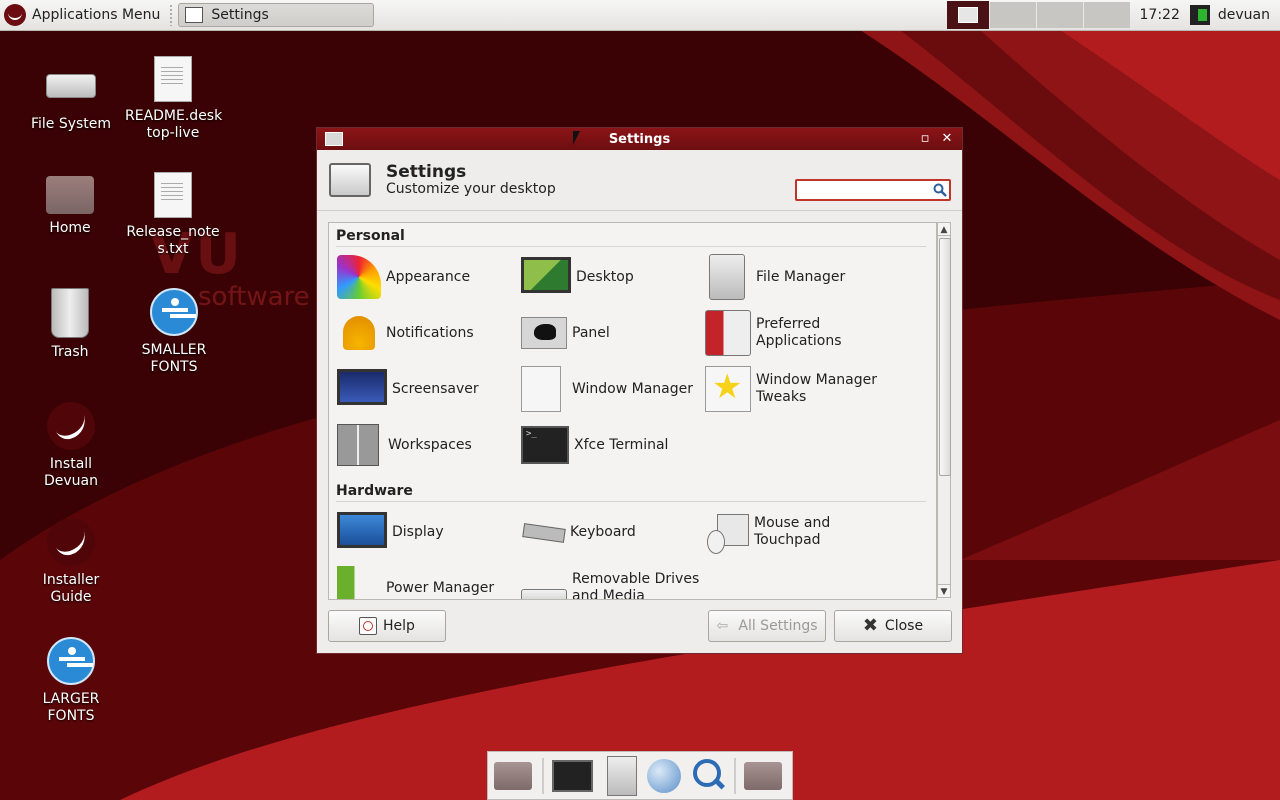 The height and width of the screenshot is (800, 1280). Describe the element at coordinates (83, 15) in the screenshot. I see `applications-menu-button: Applications Menu` at that location.